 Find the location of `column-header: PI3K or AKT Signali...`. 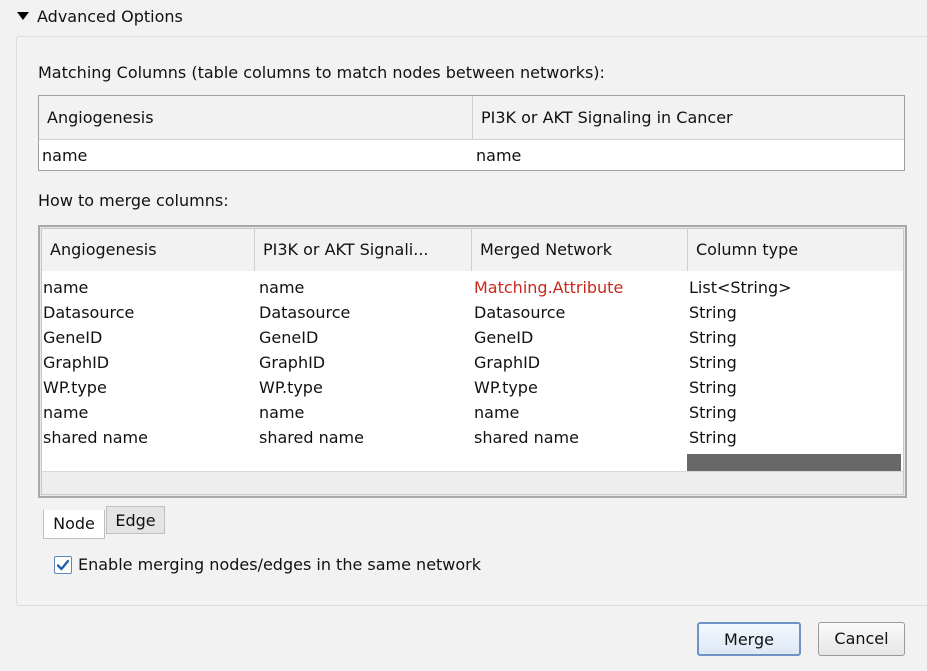

column-header: PI3K or AKT Signali... is located at coordinates (362, 250).